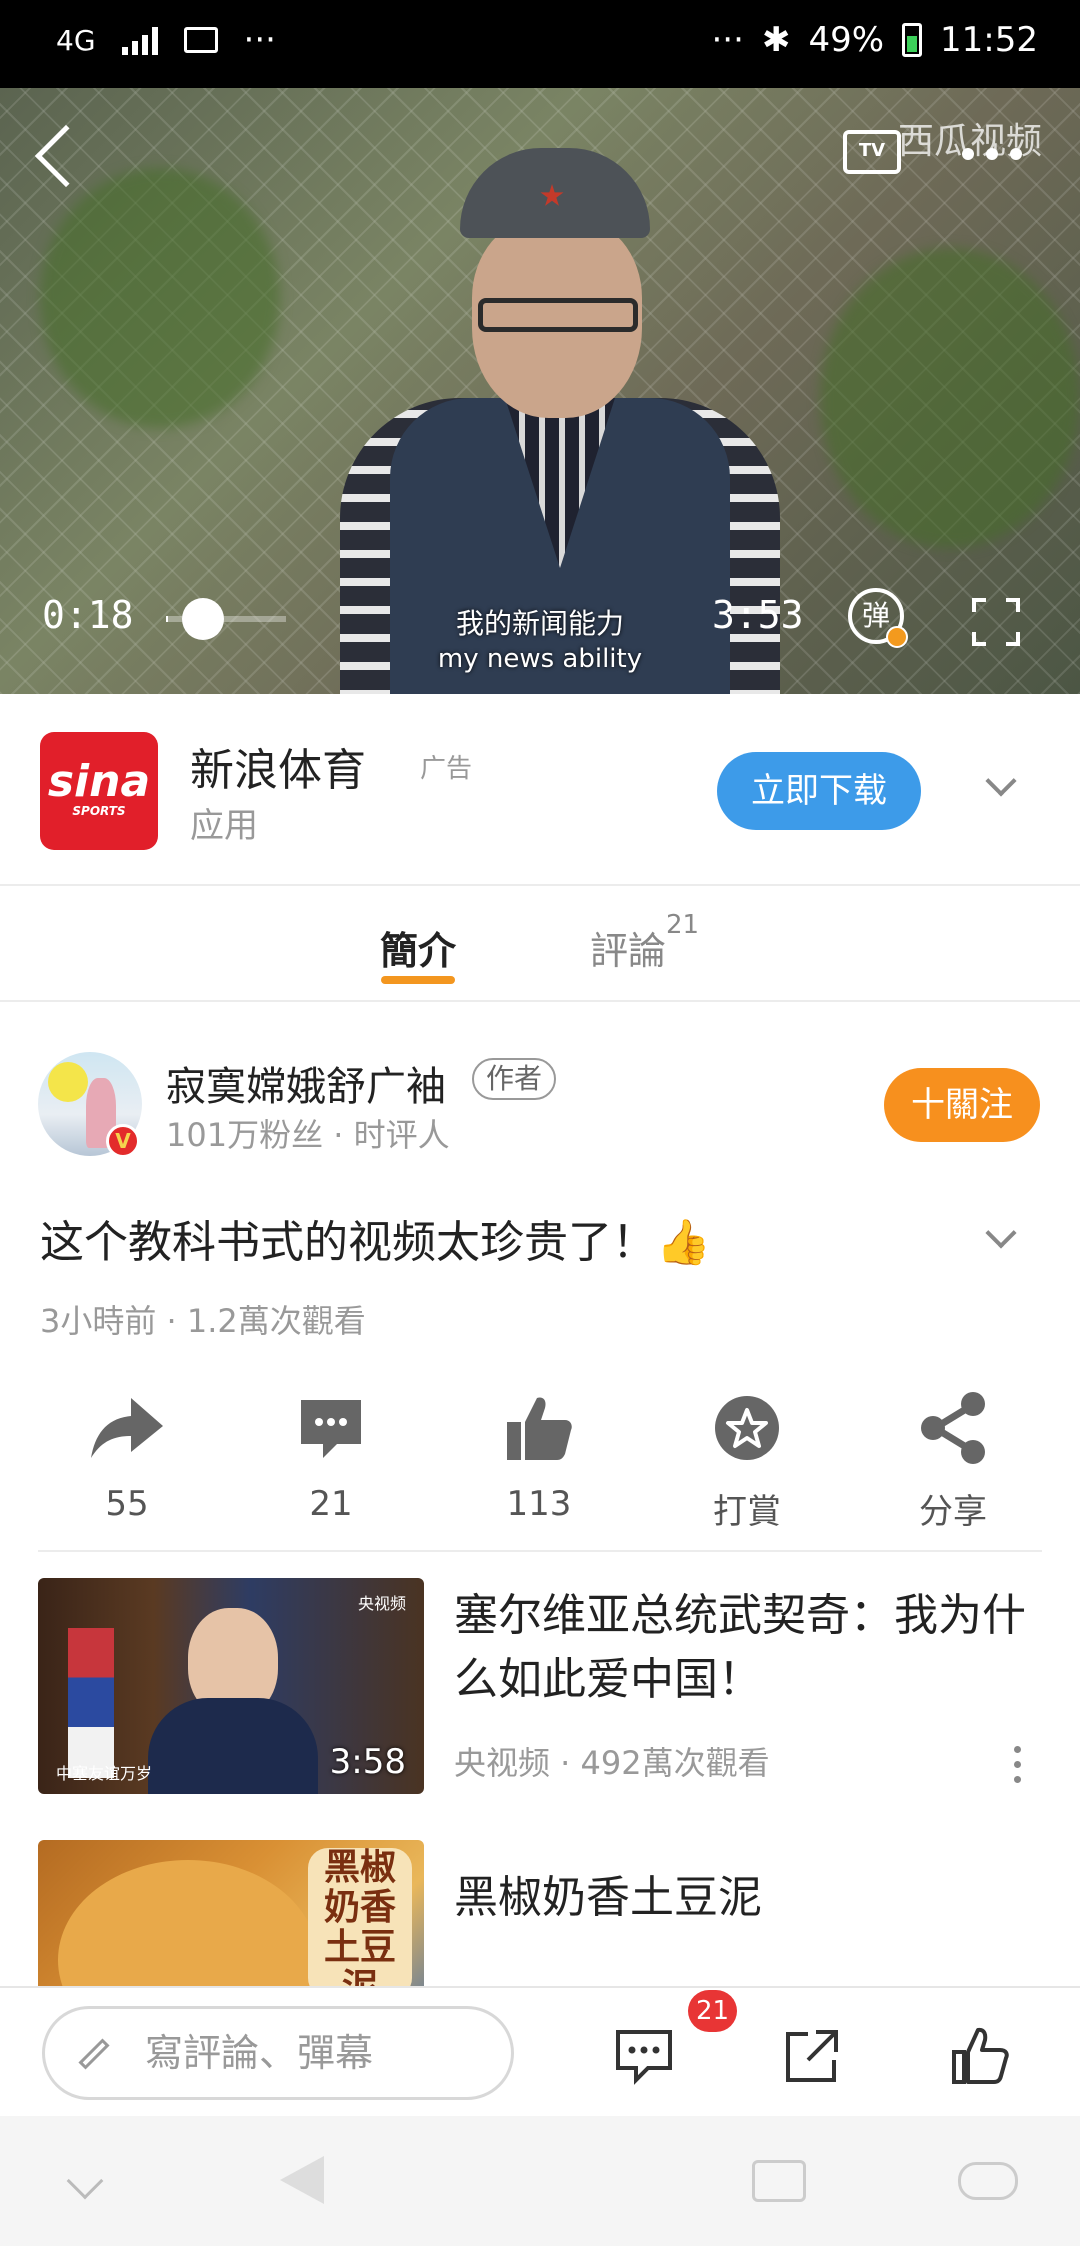 The width and height of the screenshot is (1080, 2246). Describe the element at coordinates (776, 40) in the screenshot. I see `bluetooth-icon: ✱` at that location.